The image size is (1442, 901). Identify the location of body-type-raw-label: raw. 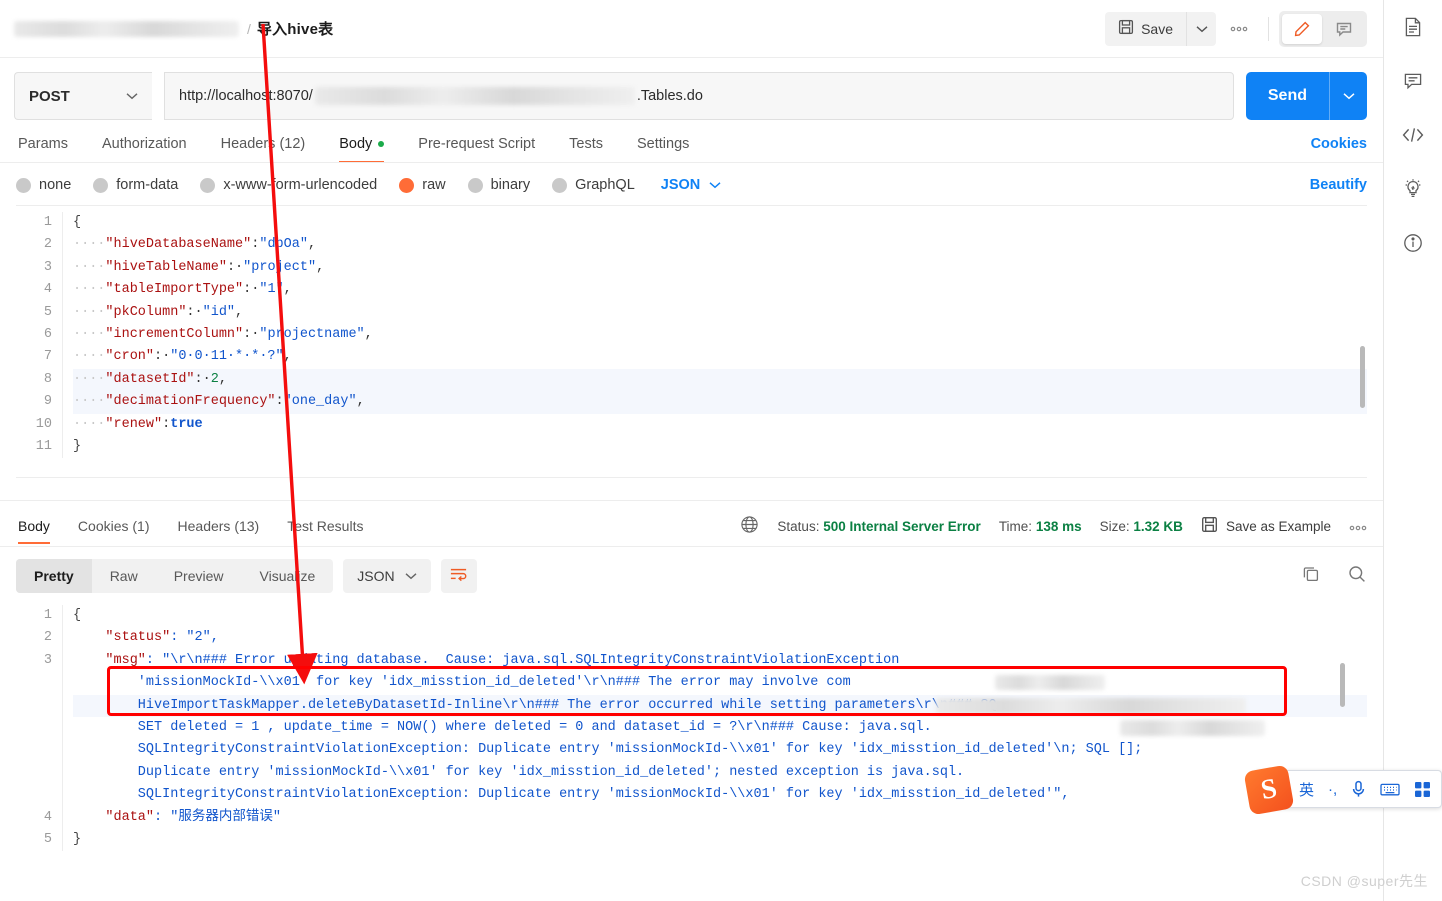
(434, 185).